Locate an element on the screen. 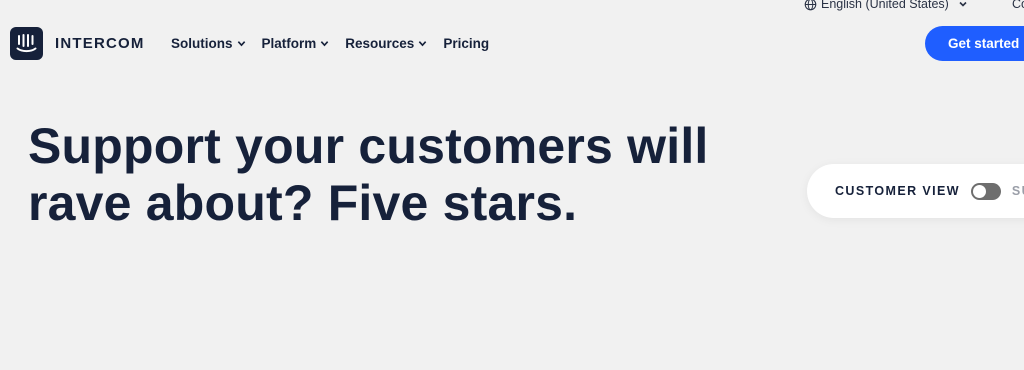 This screenshot has width=1024, height=370. nav-item-pricing: Pricing is located at coordinates (466, 43).